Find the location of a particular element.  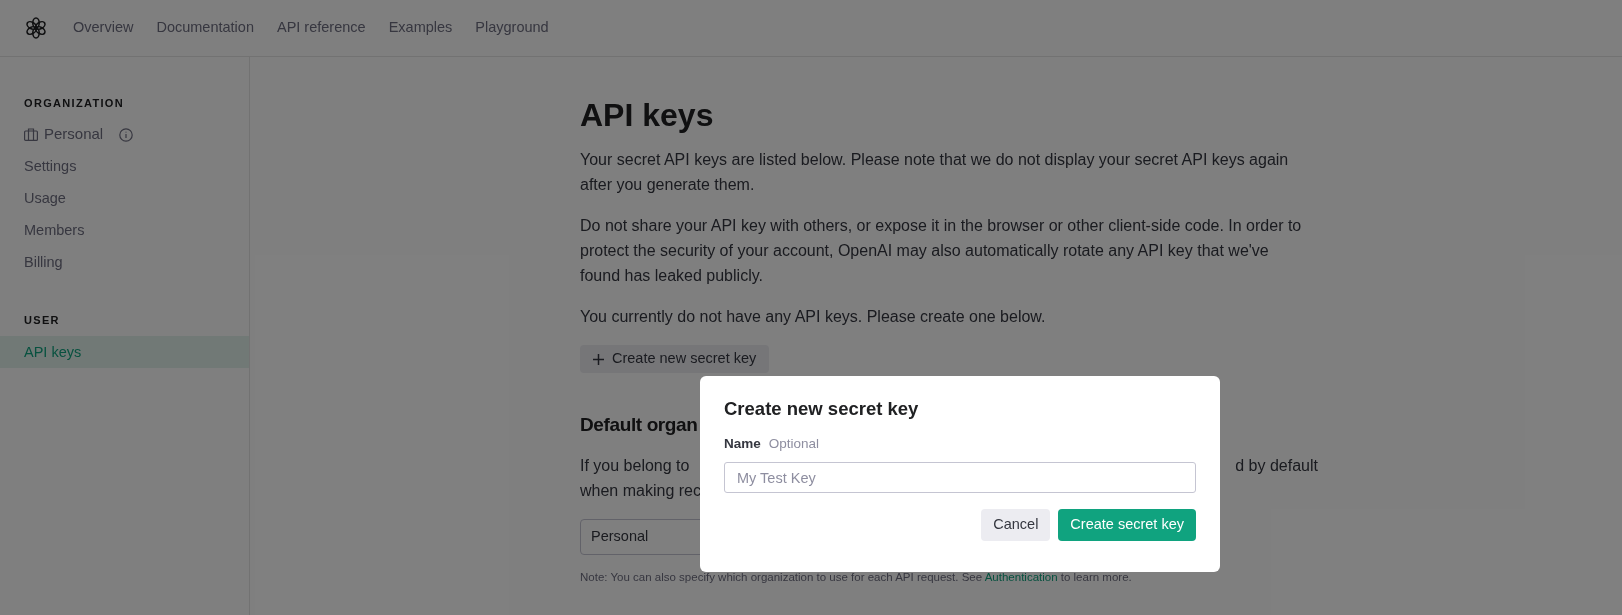

paragraph-fragment: when making rec is located at coordinates (640, 491).